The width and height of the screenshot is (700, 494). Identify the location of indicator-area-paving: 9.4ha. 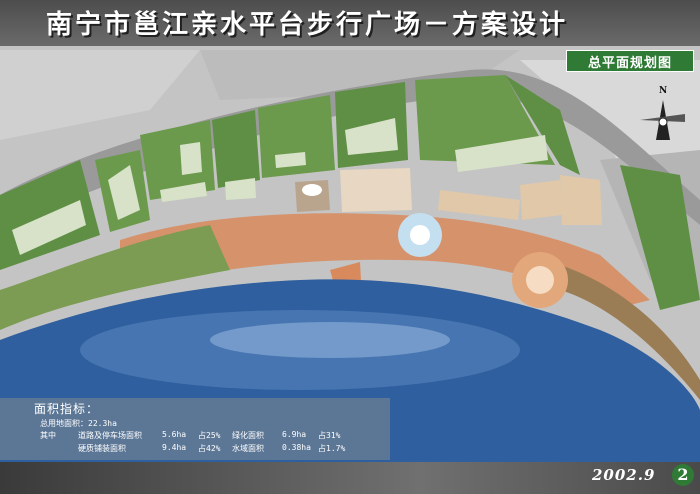
(174, 447).